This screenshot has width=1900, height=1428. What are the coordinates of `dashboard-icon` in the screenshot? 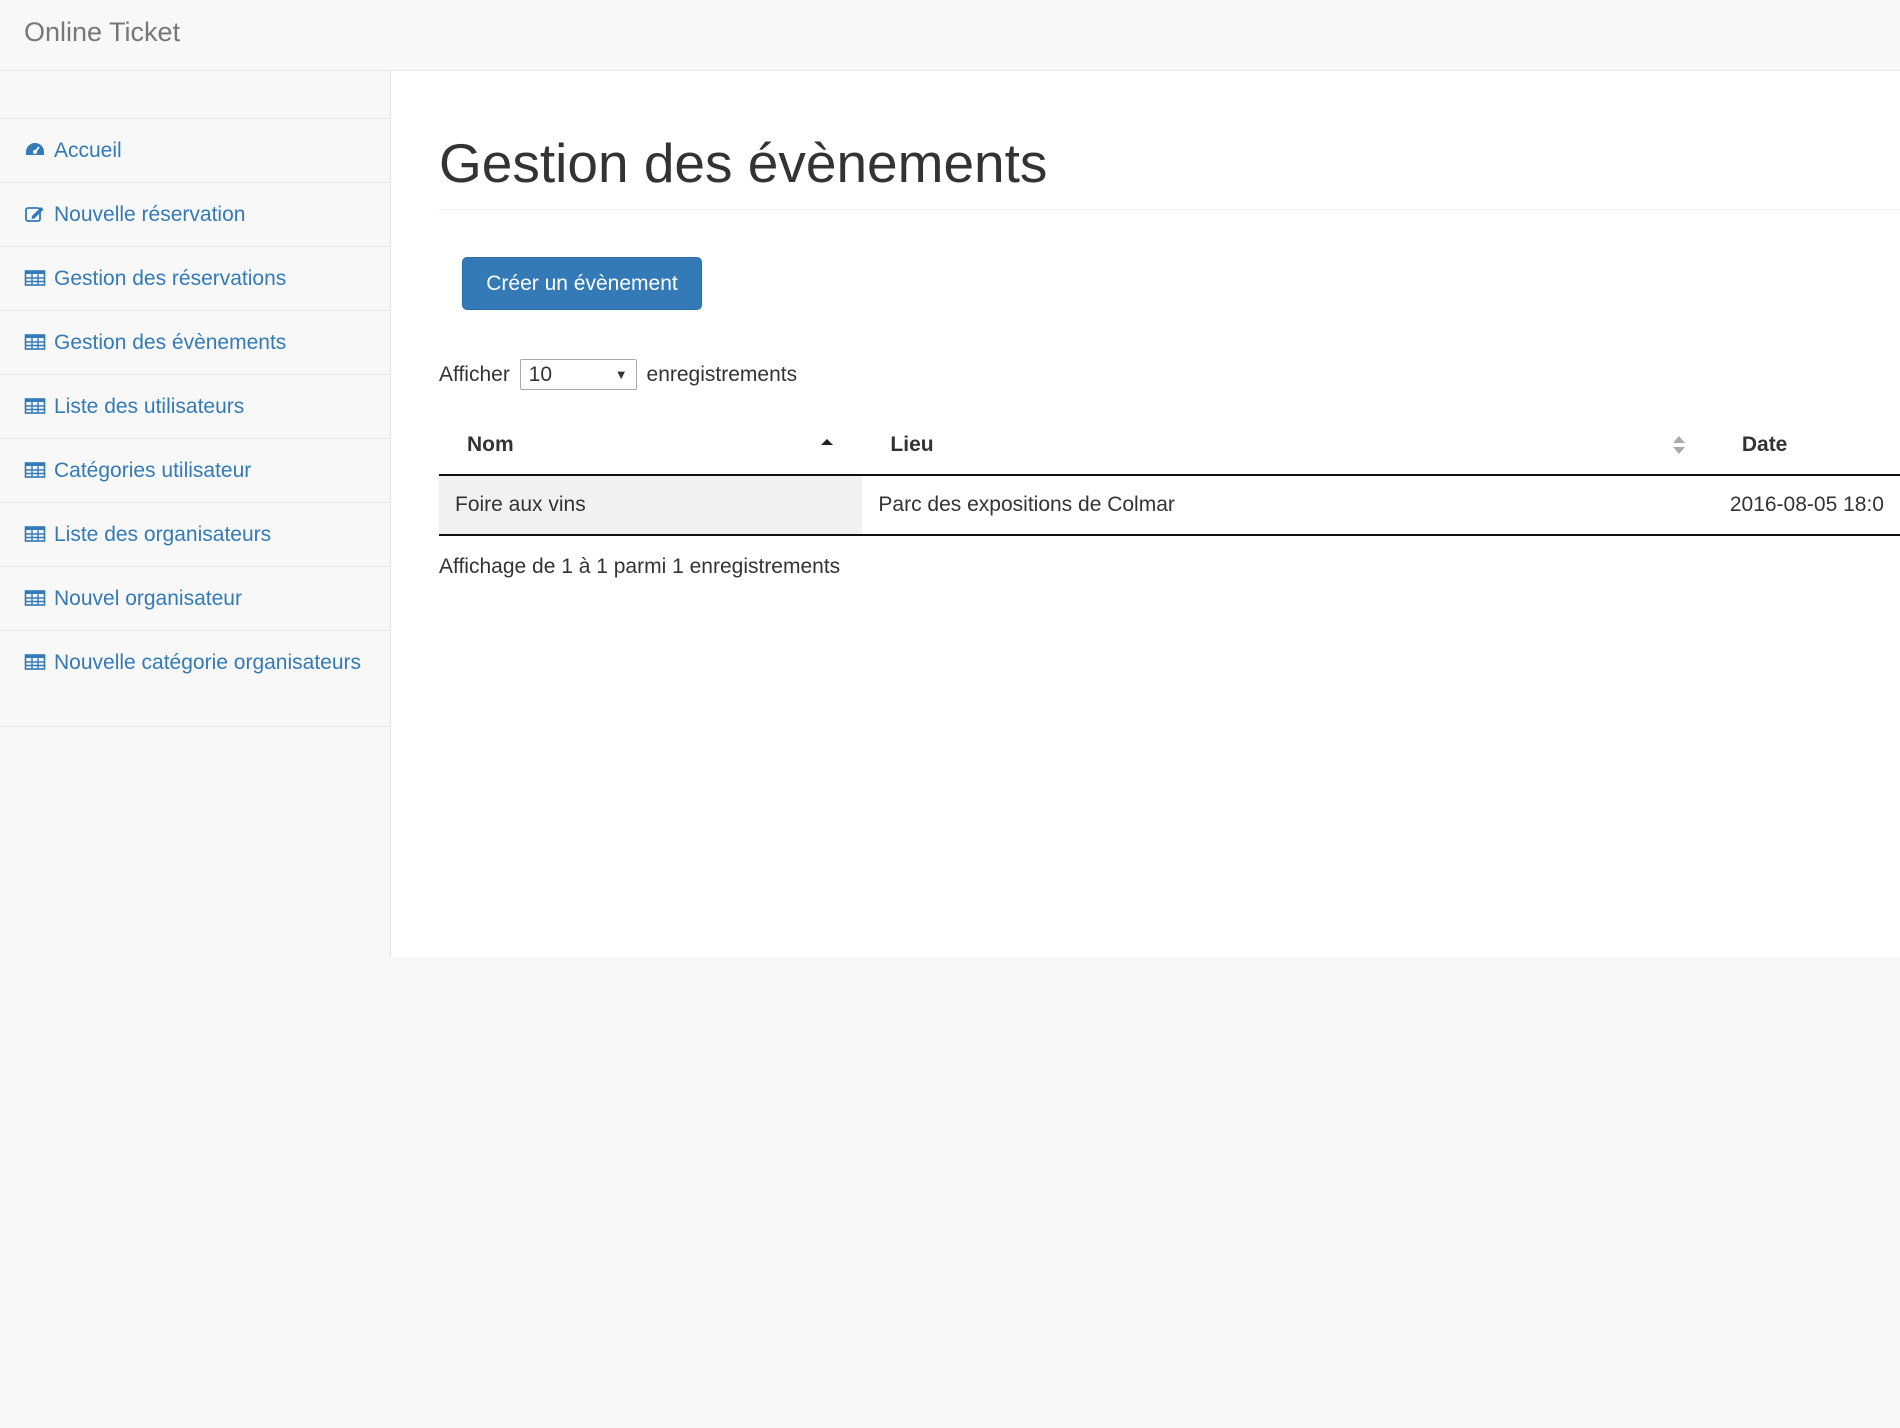 It's located at (35, 149).